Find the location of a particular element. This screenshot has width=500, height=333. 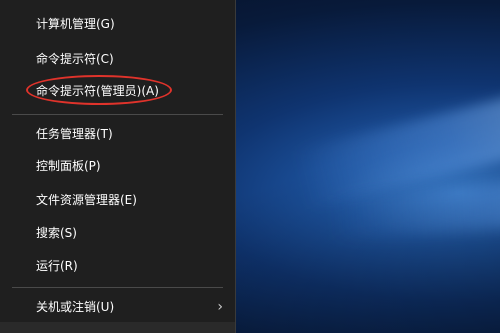

menu-item-file-explorer: 文件资源管理器(E) is located at coordinates (117, 200).